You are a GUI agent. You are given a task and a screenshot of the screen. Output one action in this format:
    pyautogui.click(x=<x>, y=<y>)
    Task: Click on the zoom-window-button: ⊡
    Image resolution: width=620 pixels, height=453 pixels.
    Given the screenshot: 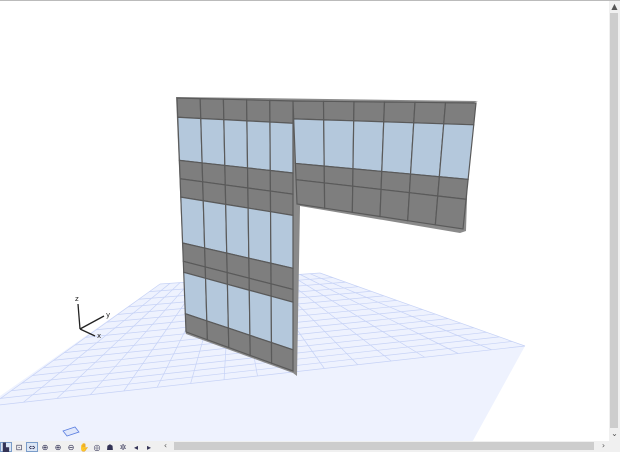 What is the action you would take?
    pyautogui.click(x=19, y=447)
    